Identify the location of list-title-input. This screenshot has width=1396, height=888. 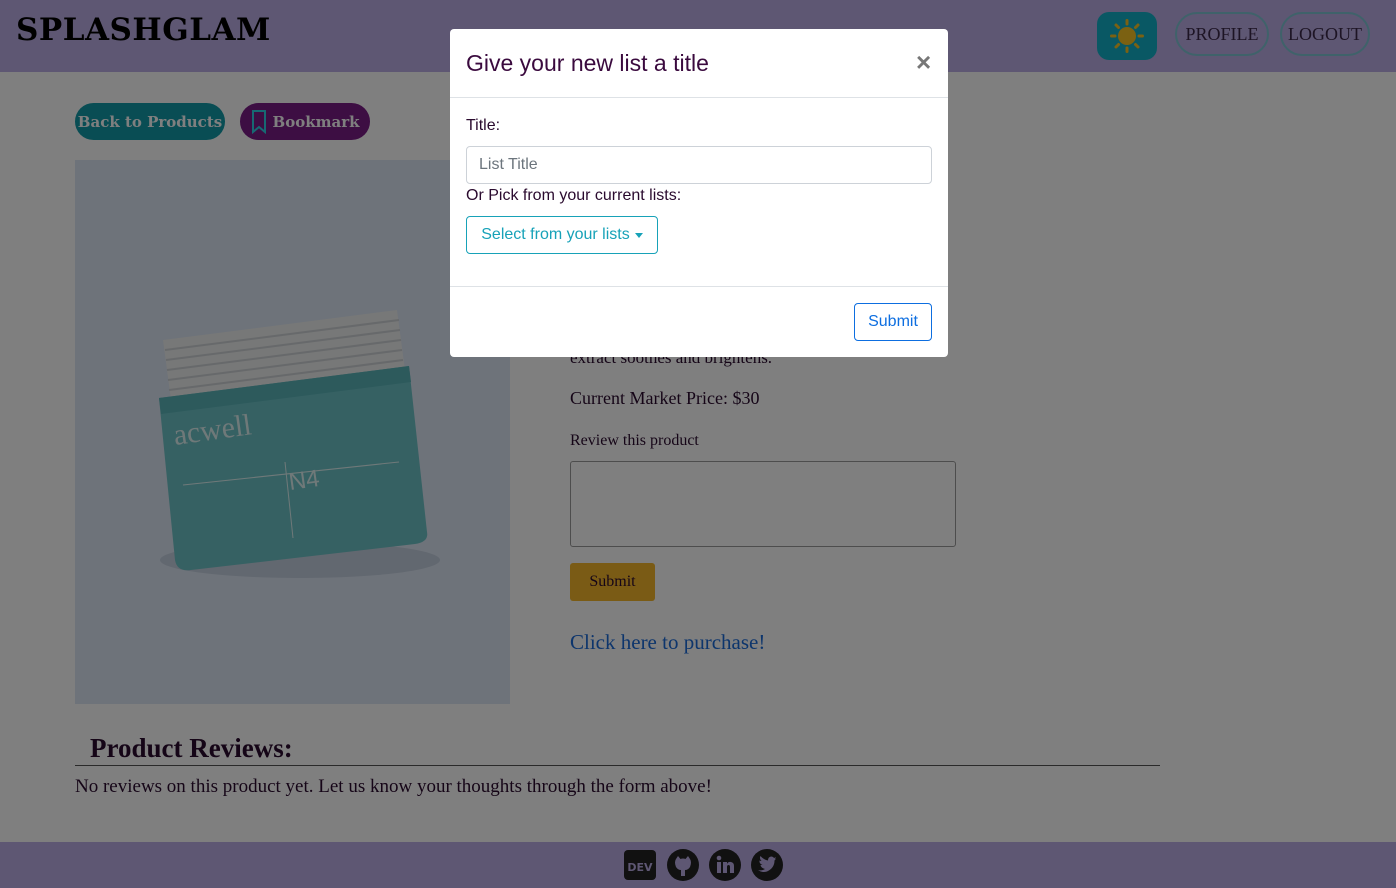
(699, 165).